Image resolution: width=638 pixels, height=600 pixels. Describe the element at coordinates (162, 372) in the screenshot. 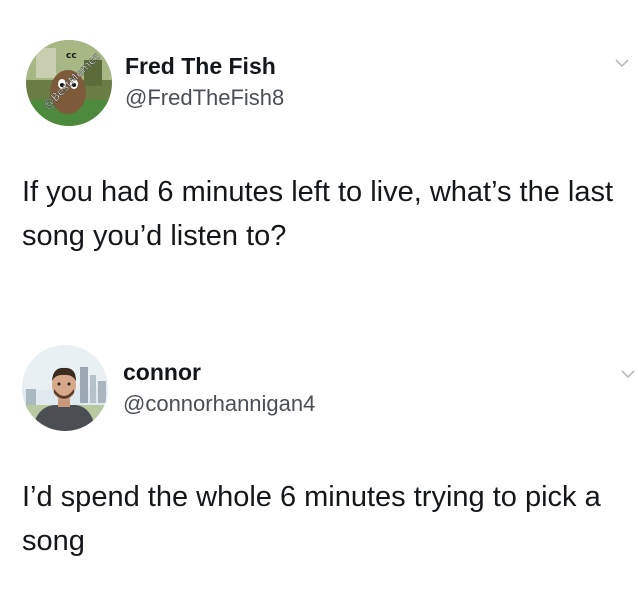

I see `connor-display-name: connor` at that location.